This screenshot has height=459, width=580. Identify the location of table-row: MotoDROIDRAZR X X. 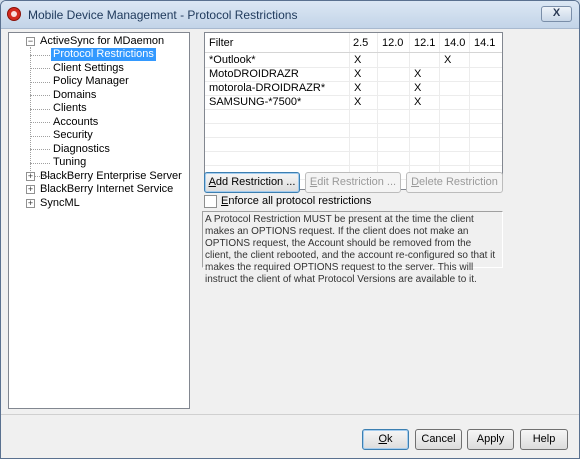
(353, 74).